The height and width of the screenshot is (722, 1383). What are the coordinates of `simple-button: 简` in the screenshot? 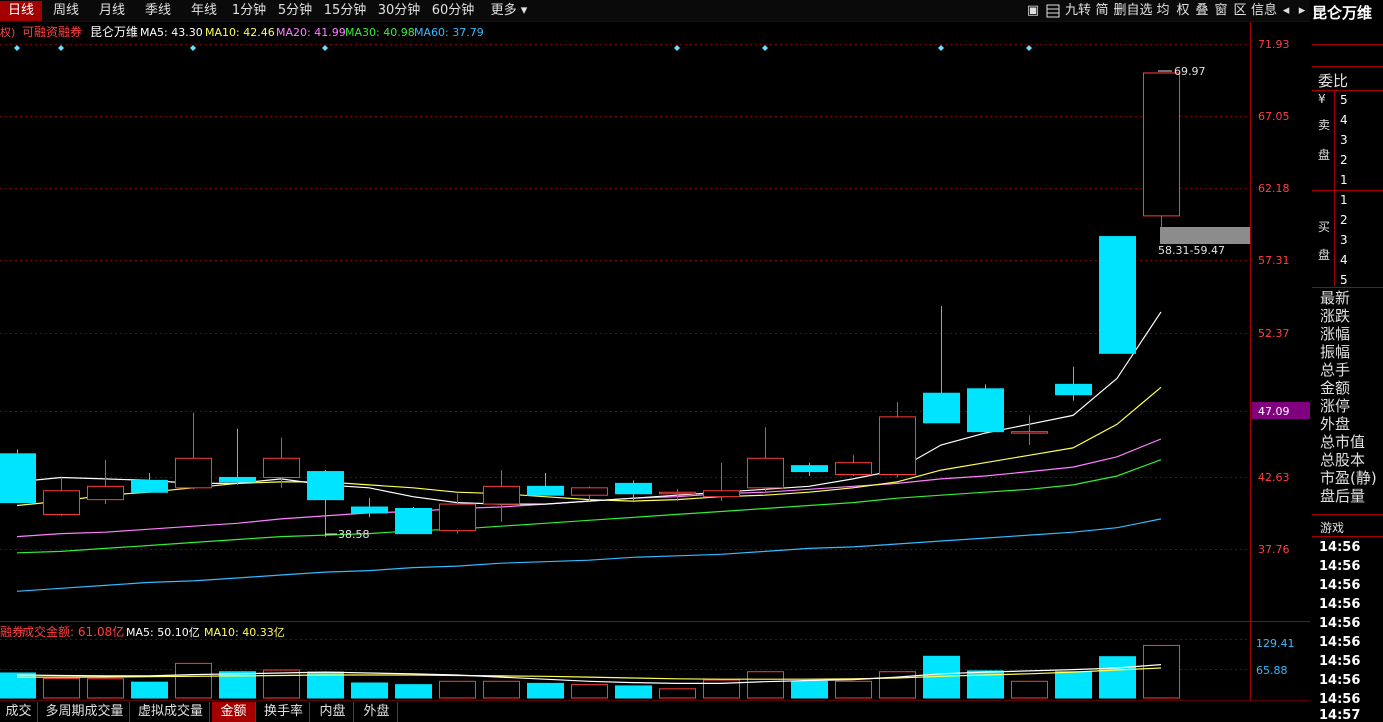 It's located at (1102, 11).